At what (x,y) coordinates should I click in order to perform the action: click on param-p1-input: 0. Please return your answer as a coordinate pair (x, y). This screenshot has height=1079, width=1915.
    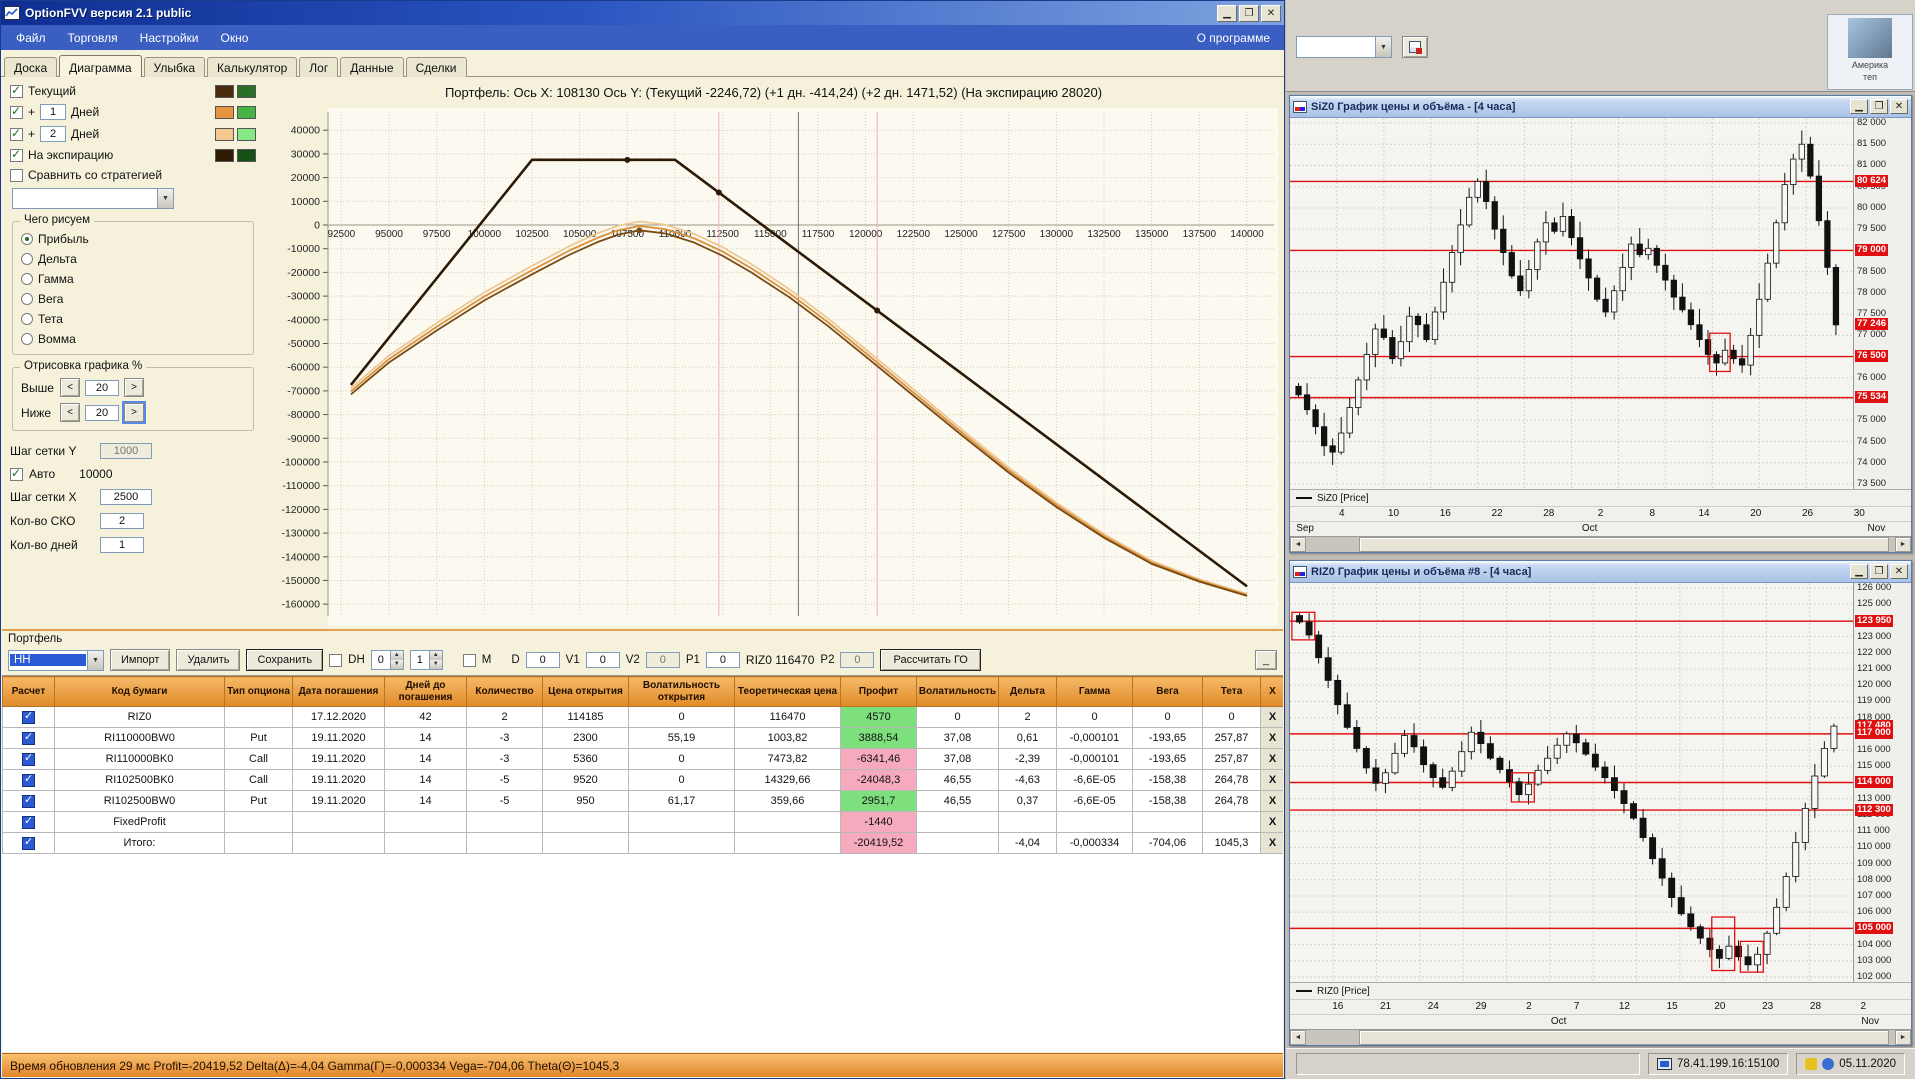
    Looking at the image, I should click on (722, 660).